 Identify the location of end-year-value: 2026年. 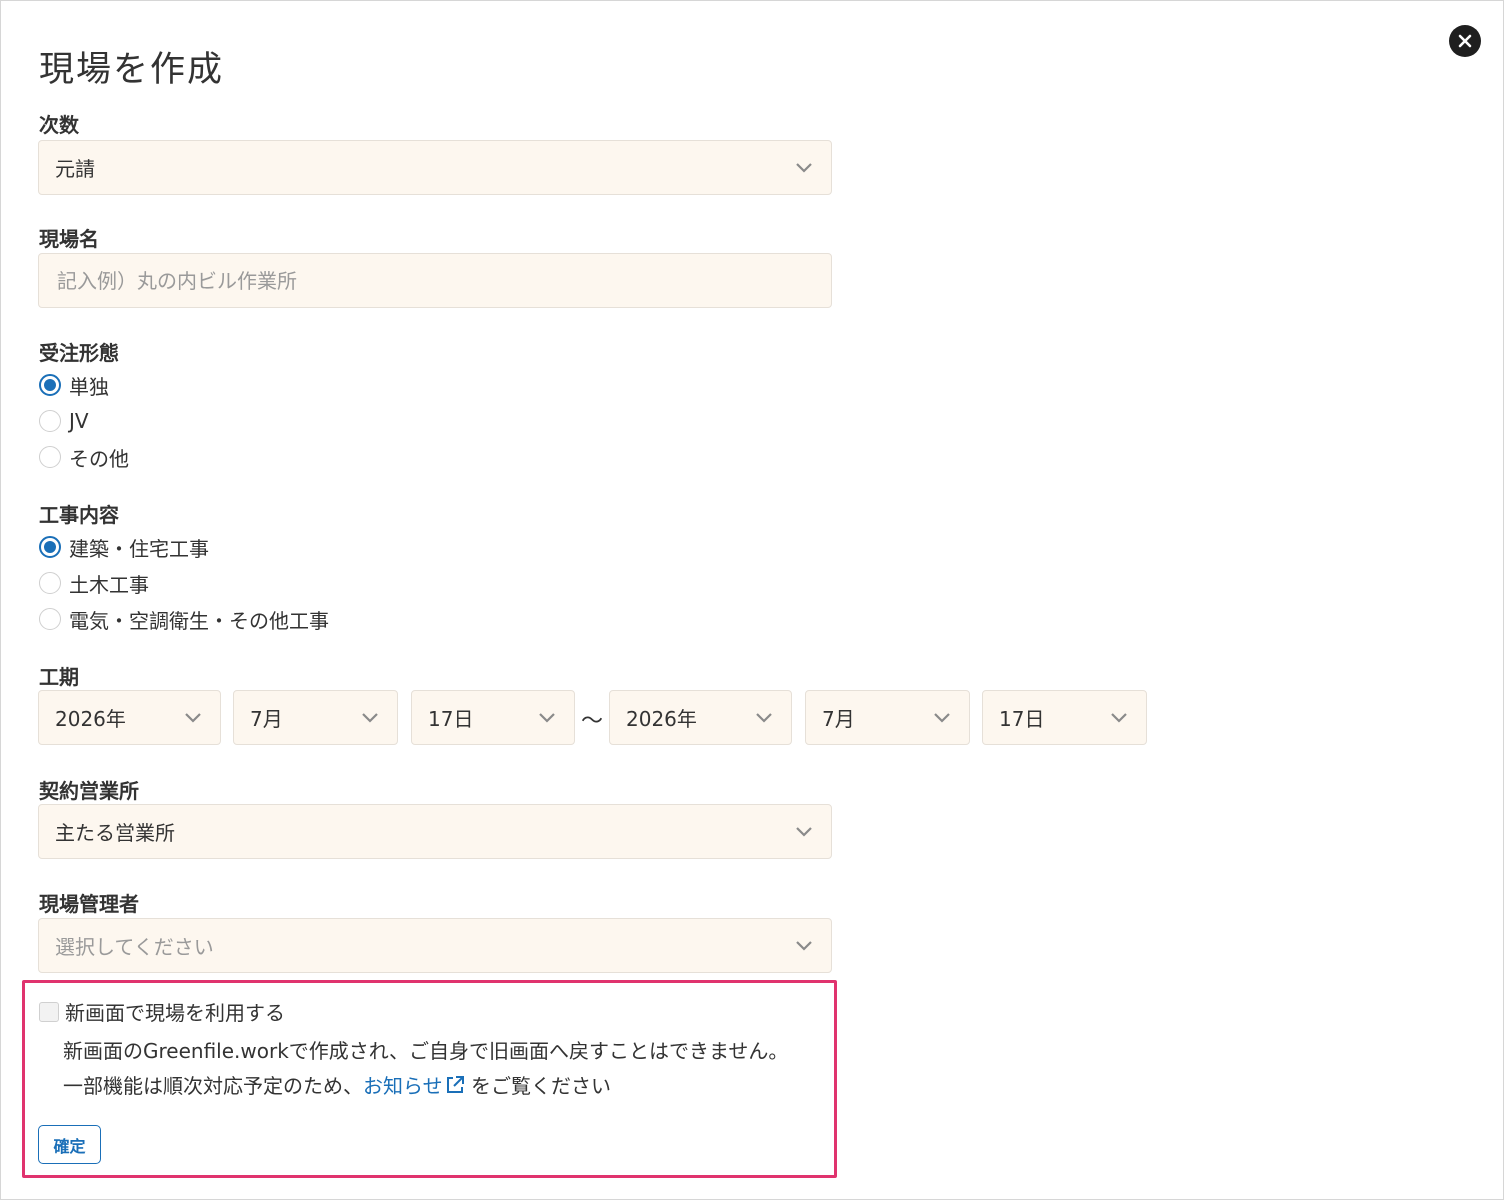
(661, 719).